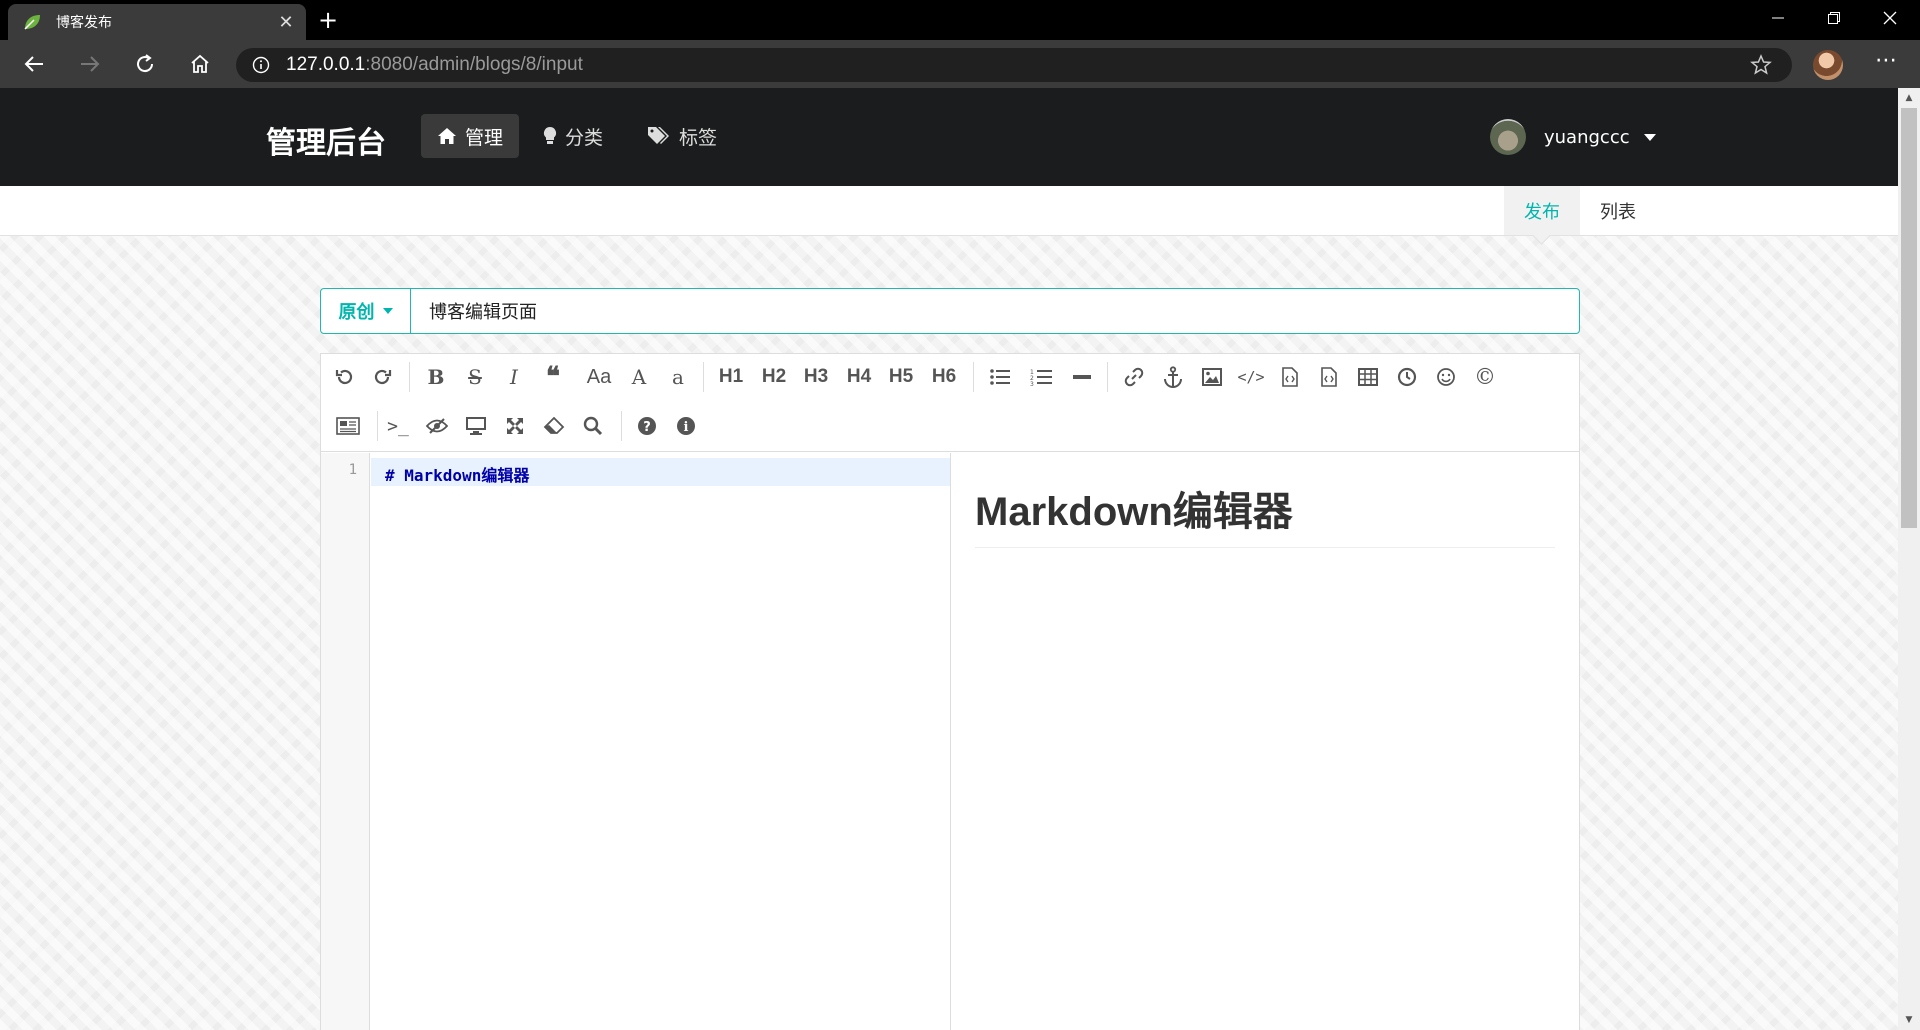 This screenshot has width=1920, height=1030. What do you see at coordinates (1508, 137) in the screenshot?
I see `user-avatar` at bounding box center [1508, 137].